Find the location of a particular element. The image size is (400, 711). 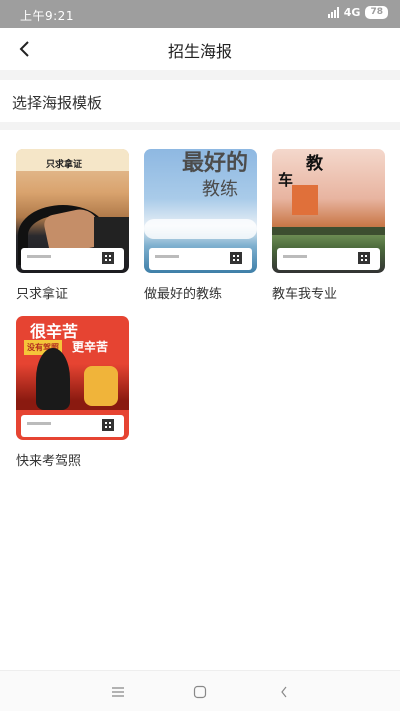

template-card-2: 最好的 教练 做最好的教练 is located at coordinates (200, 225).